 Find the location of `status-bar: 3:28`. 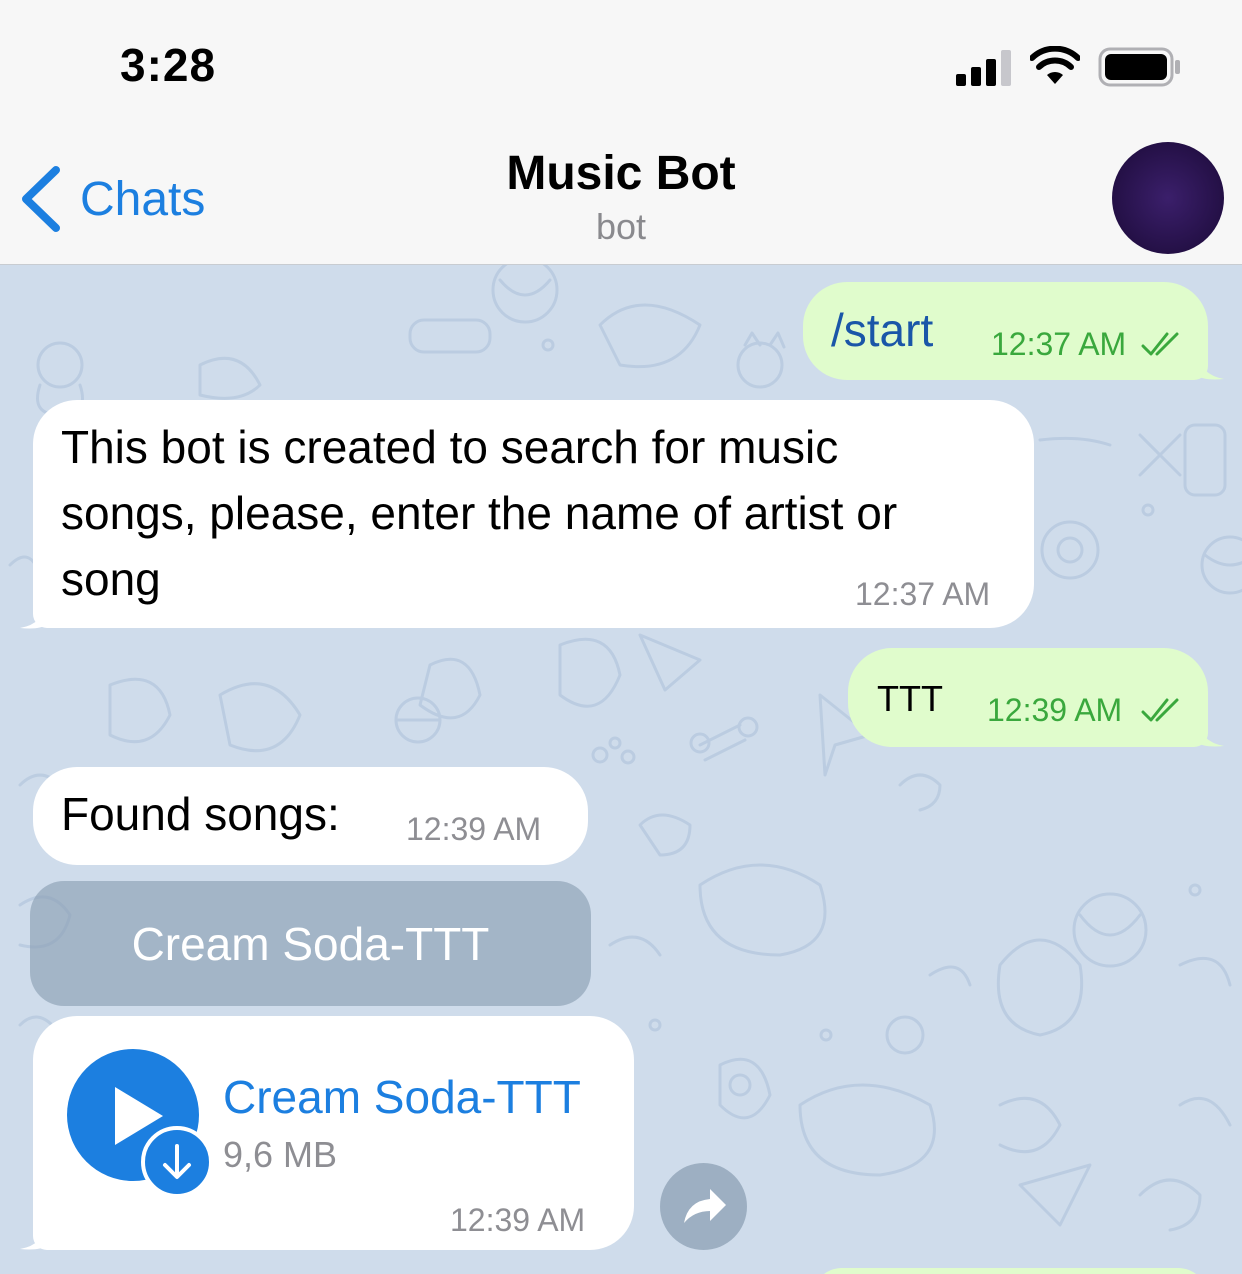

status-bar: 3:28 is located at coordinates (621, 65).